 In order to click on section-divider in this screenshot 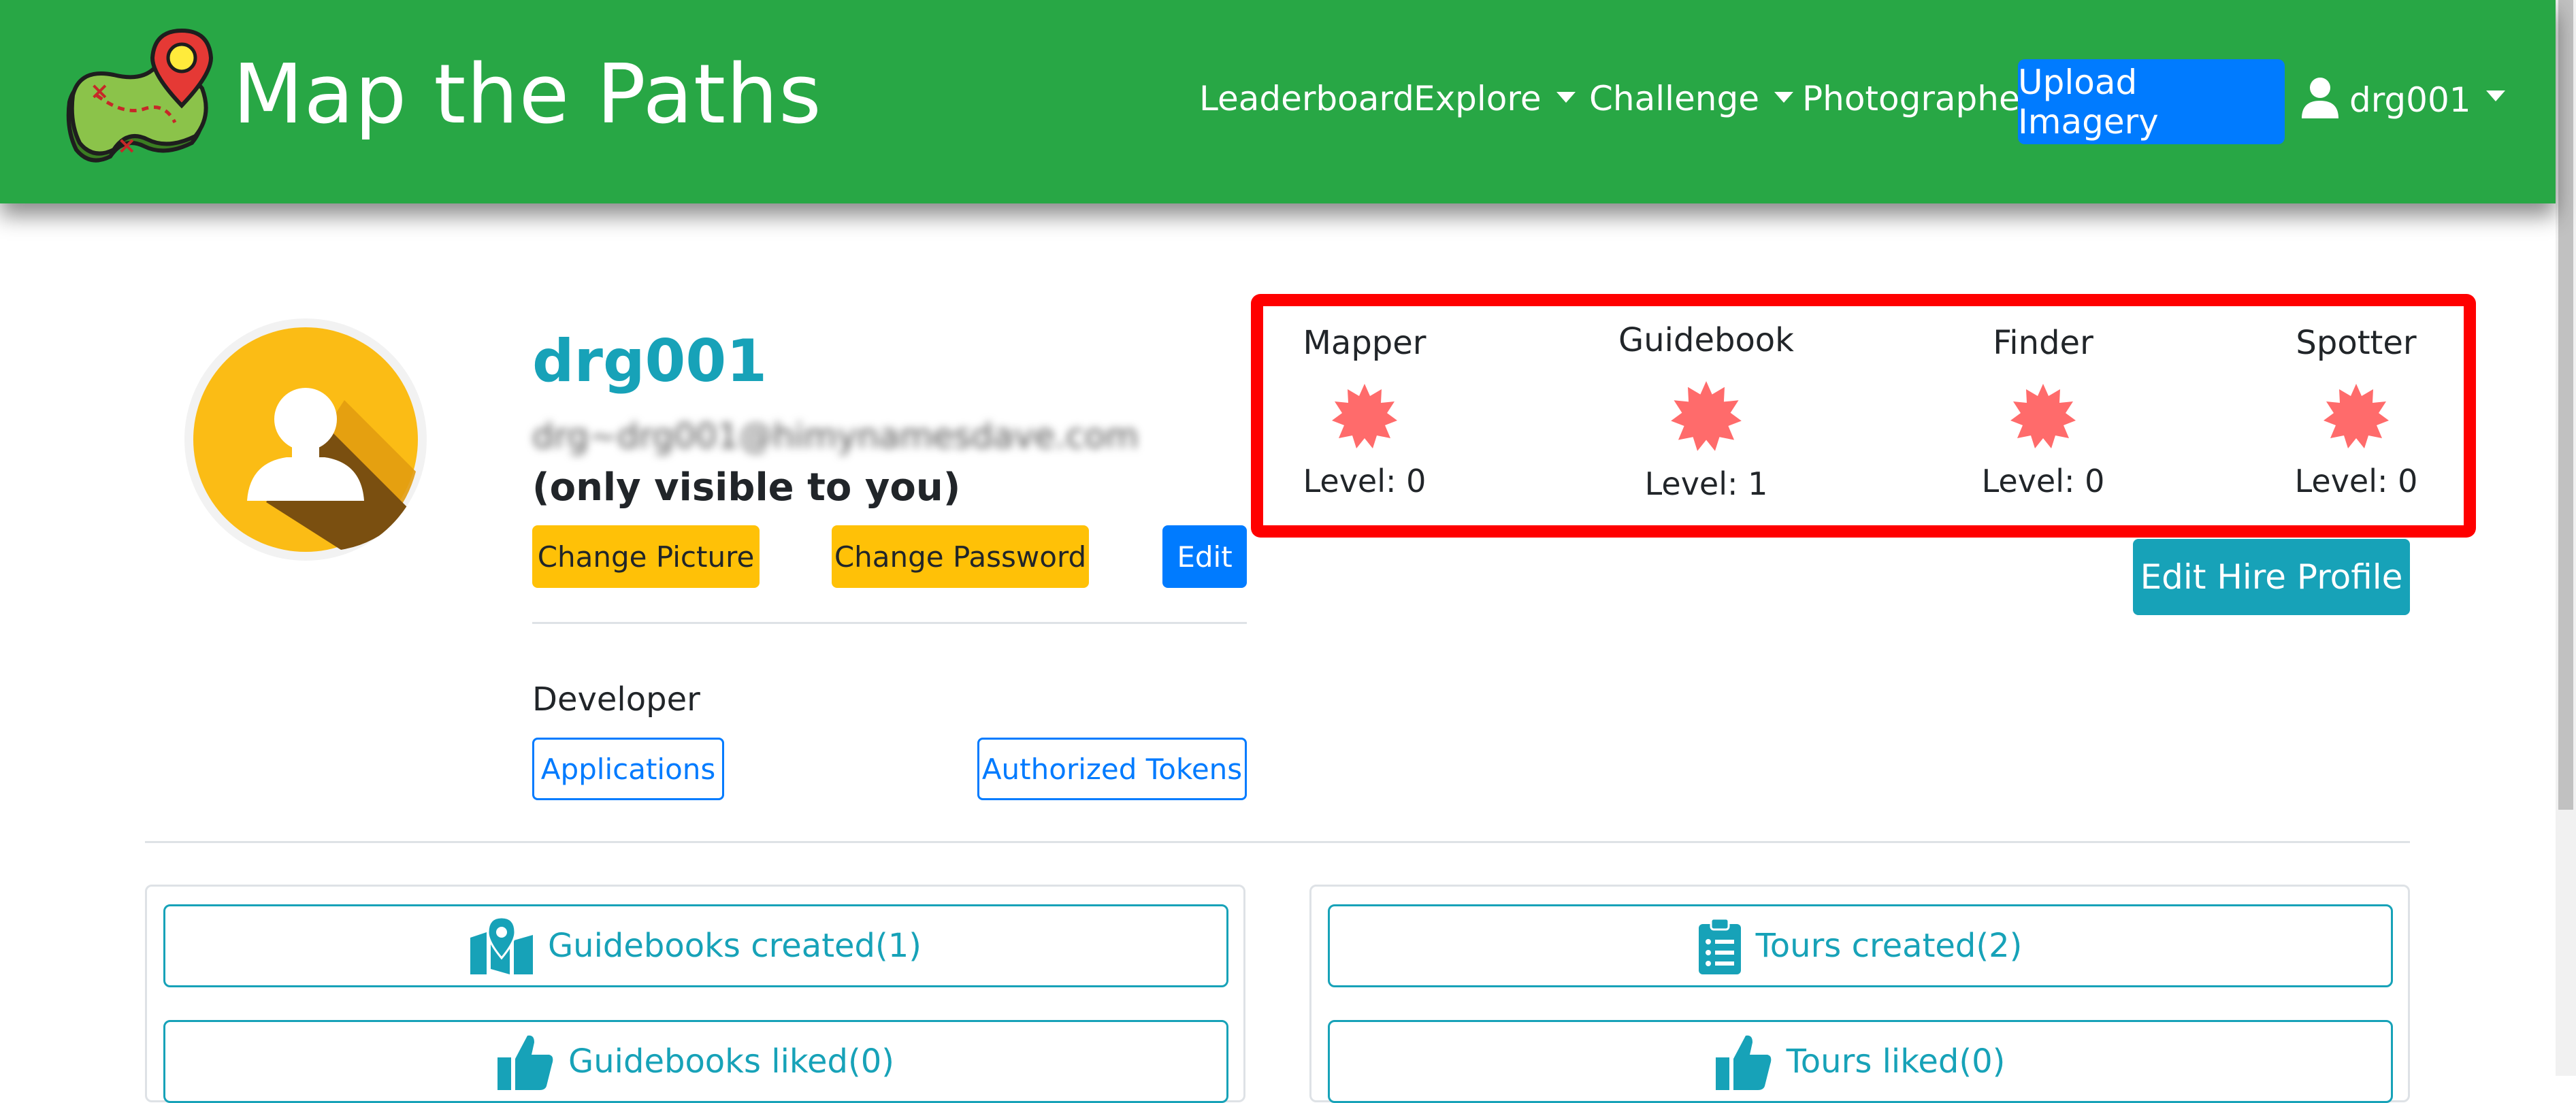, I will do `click(1277, 842)`.